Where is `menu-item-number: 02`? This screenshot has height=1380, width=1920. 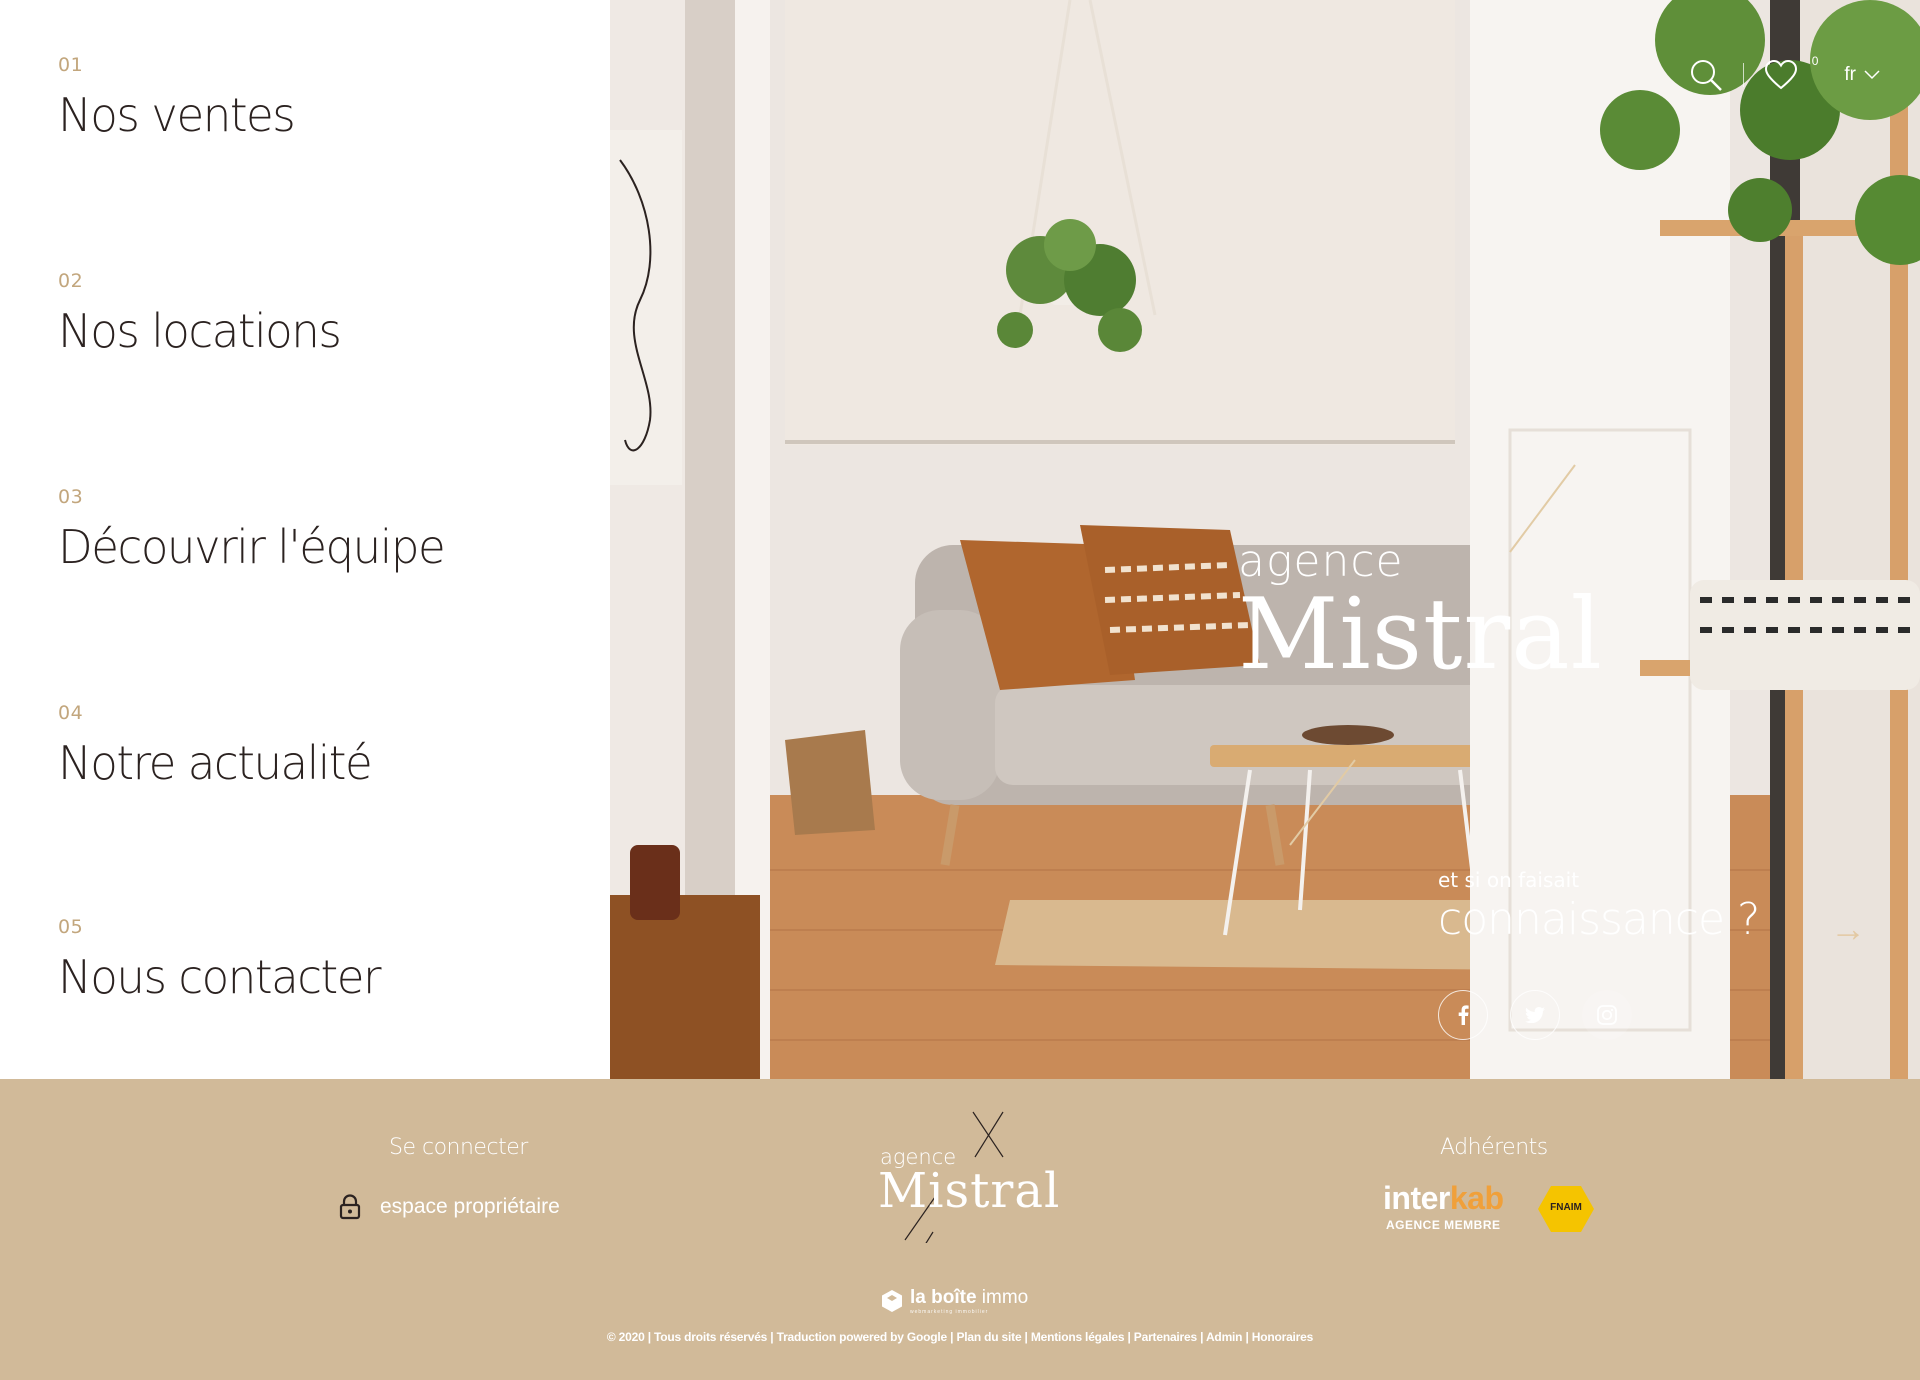 menu-item-number: 02 is located at coordinates (71, 281).